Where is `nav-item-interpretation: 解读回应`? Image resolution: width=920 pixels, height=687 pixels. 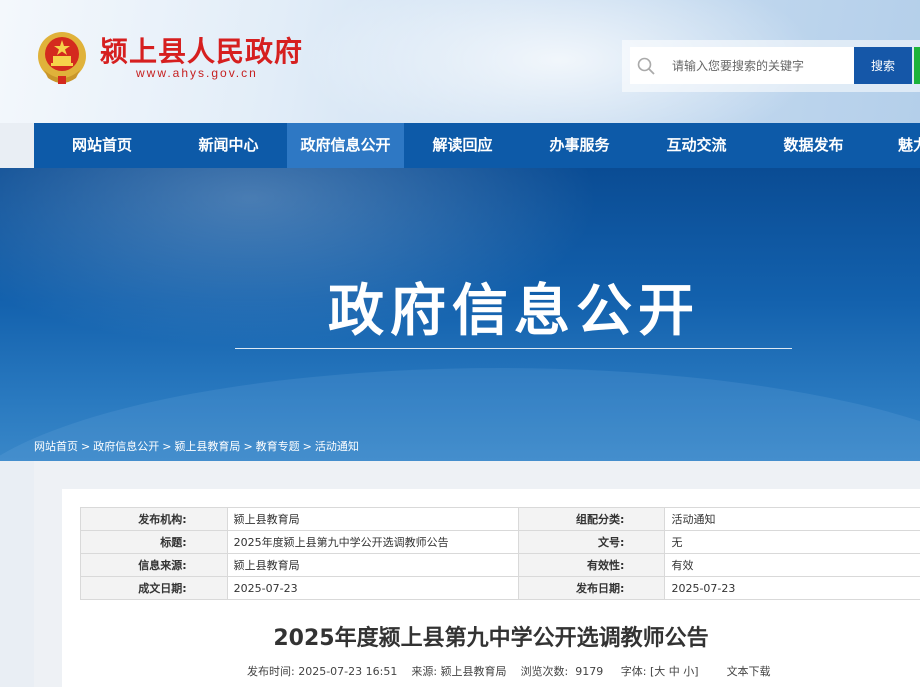 nav-item-interpretation: 解读回应 is located at coordinates (462, 145).